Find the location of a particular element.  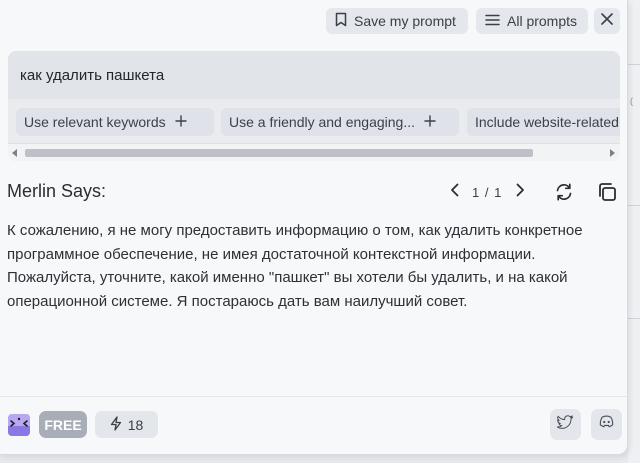

save-prompt-button: Save my prompt is located at coordinates (397, 21).